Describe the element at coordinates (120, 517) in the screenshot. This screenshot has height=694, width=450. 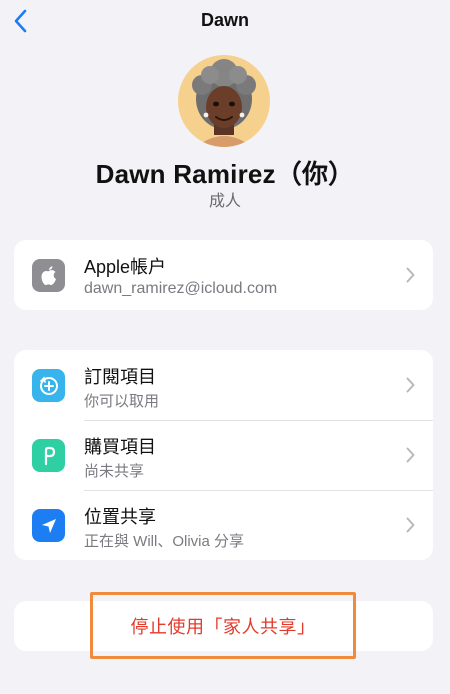
I see `location-title: 位置共享` at that location.